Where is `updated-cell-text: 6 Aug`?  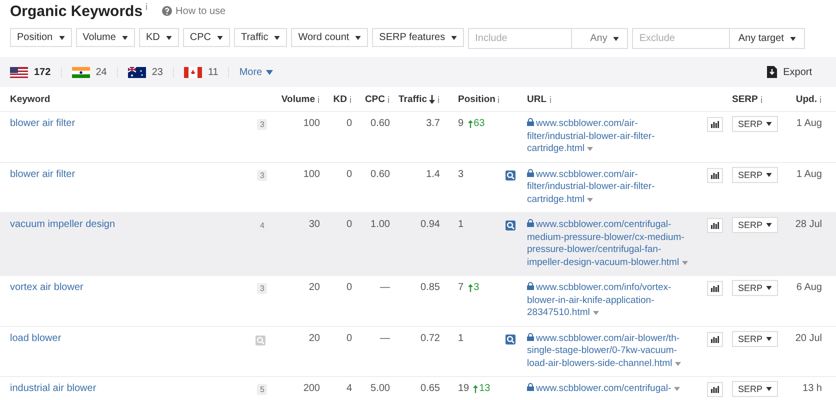 updated-cell-text: 6 Aug is located at coordinates (808, 288).